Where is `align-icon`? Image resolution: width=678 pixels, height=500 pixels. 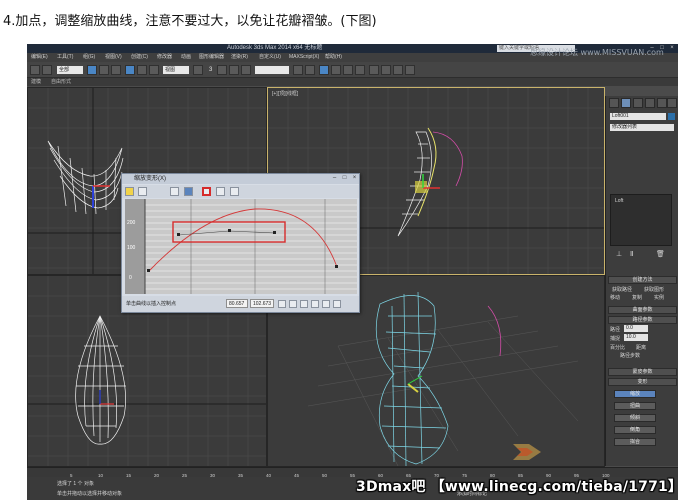
align-icon is located at coordinates (310, 70).